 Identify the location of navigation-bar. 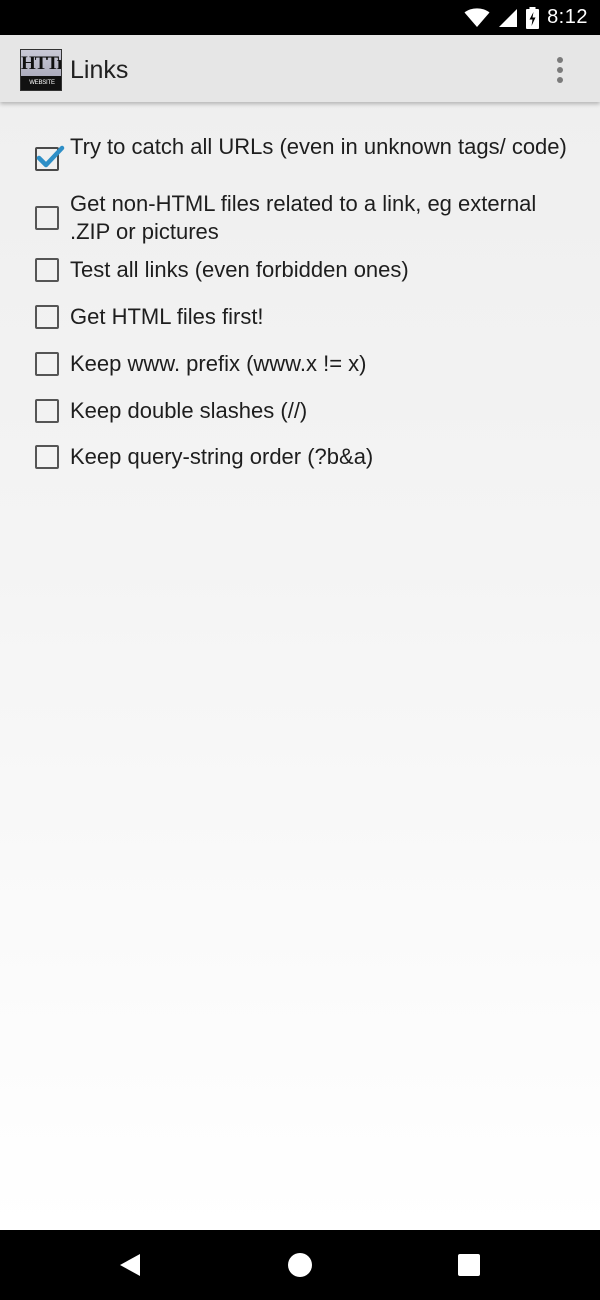
(300, 1265).